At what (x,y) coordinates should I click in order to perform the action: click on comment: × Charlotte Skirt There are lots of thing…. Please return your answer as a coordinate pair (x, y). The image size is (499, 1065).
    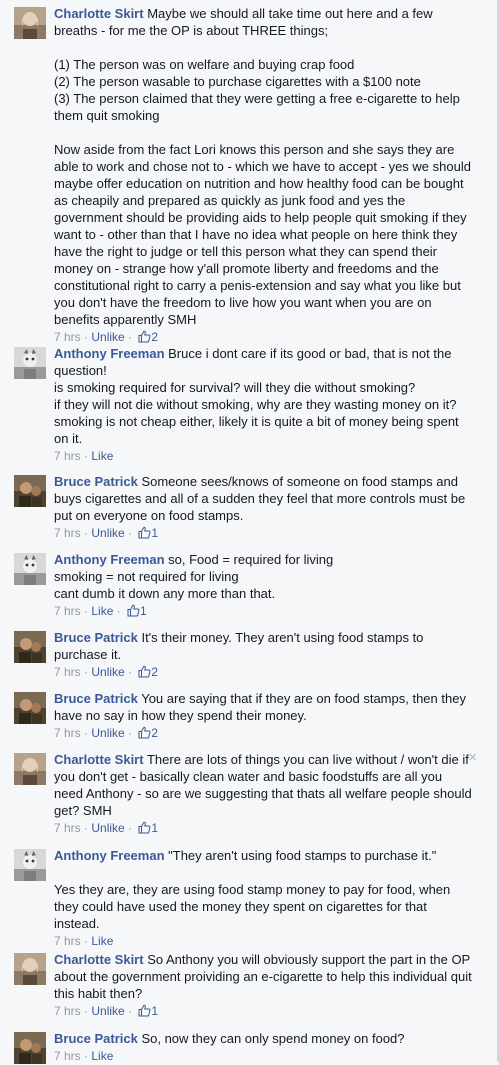
    Looking at the image, I should click on (245, 794).